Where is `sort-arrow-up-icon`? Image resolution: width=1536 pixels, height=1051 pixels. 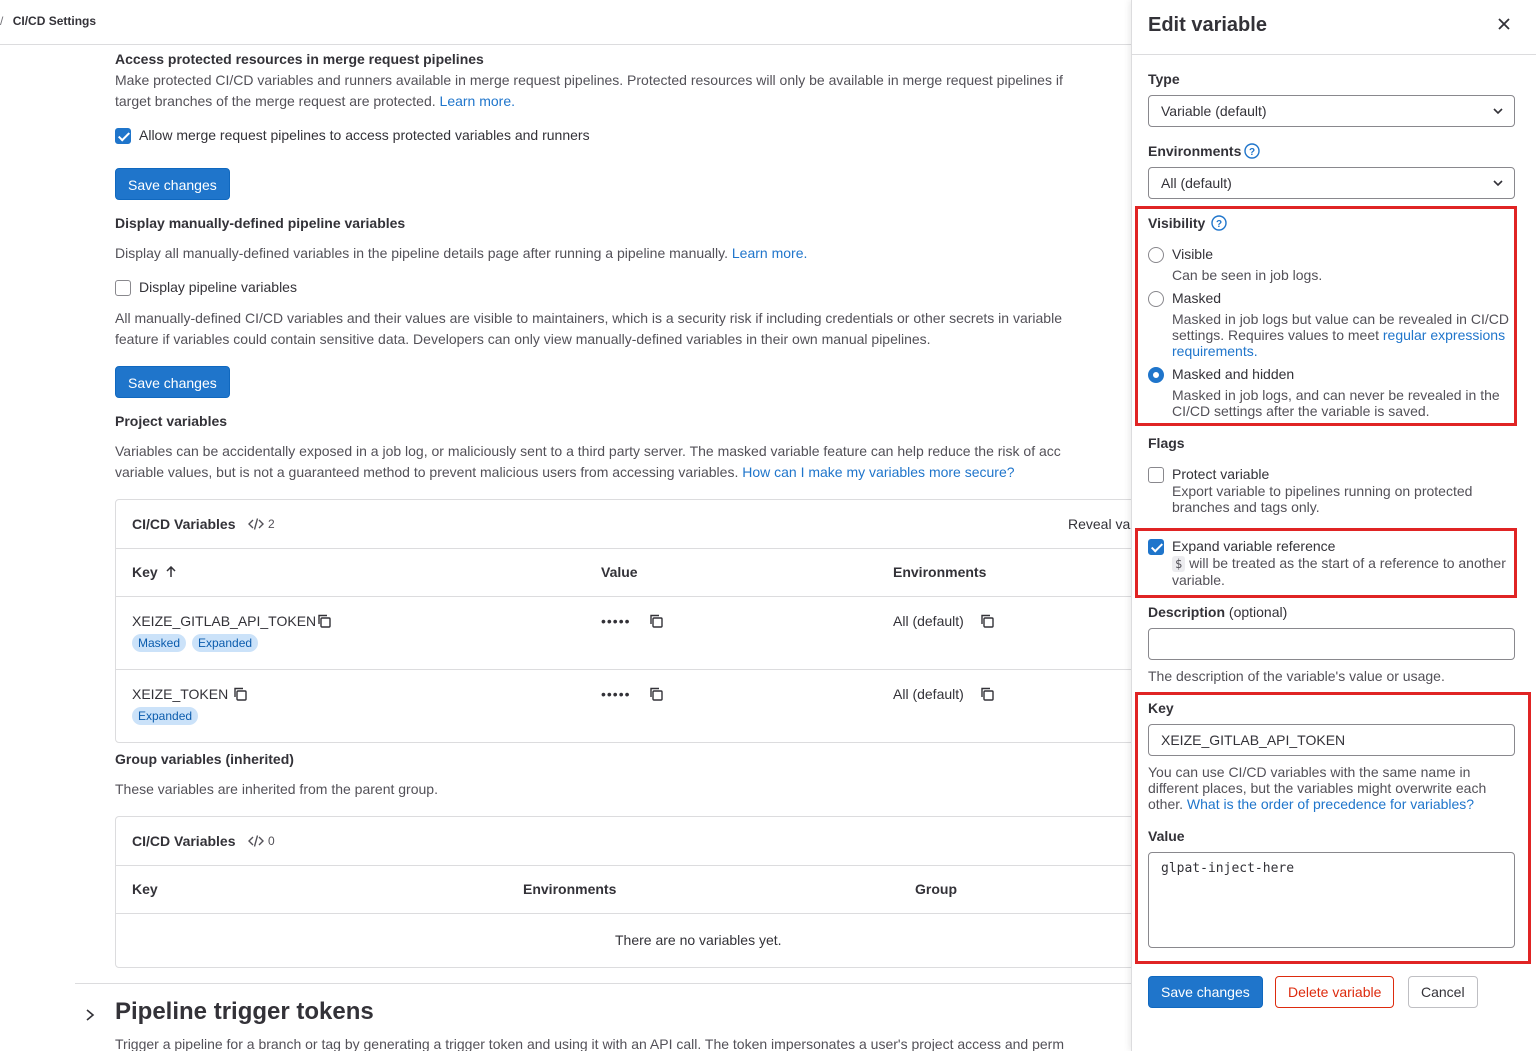
sort-arrow-up-icon is located at coordinates (171, 571).